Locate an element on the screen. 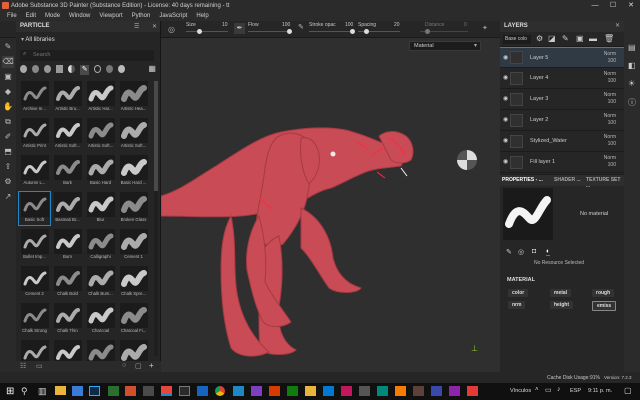 The height and width of the screenshot is (400, 640). spacing-value: 20 is located at coordinates (397, 25).